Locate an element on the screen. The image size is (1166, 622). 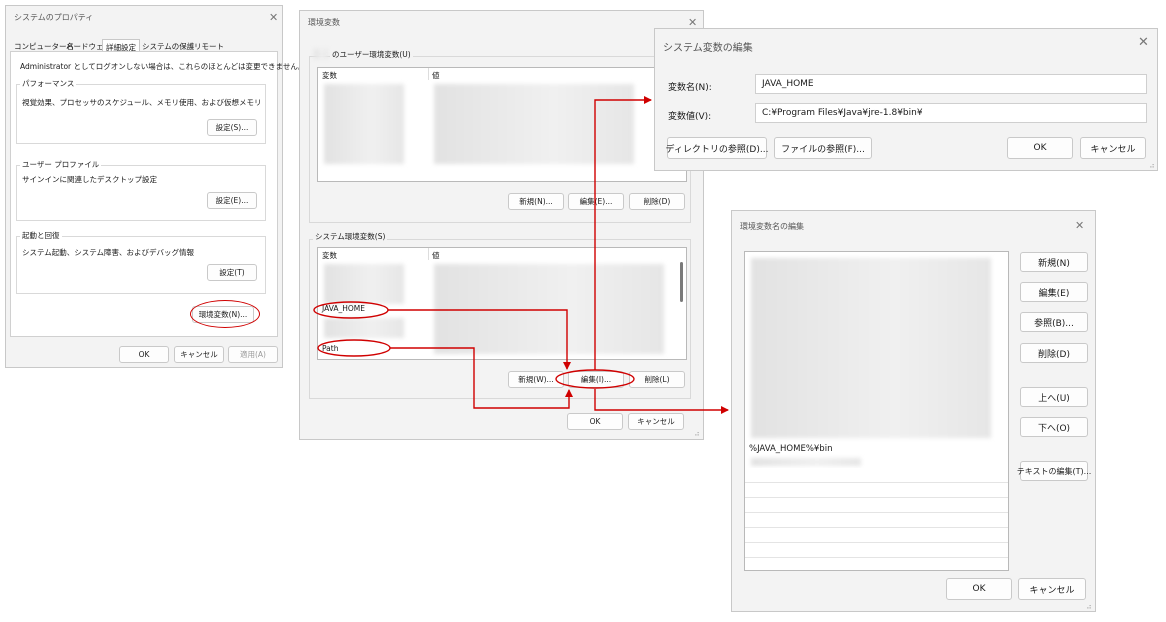
delete-button: 削除(D) is located at coordinates (1054, 353).